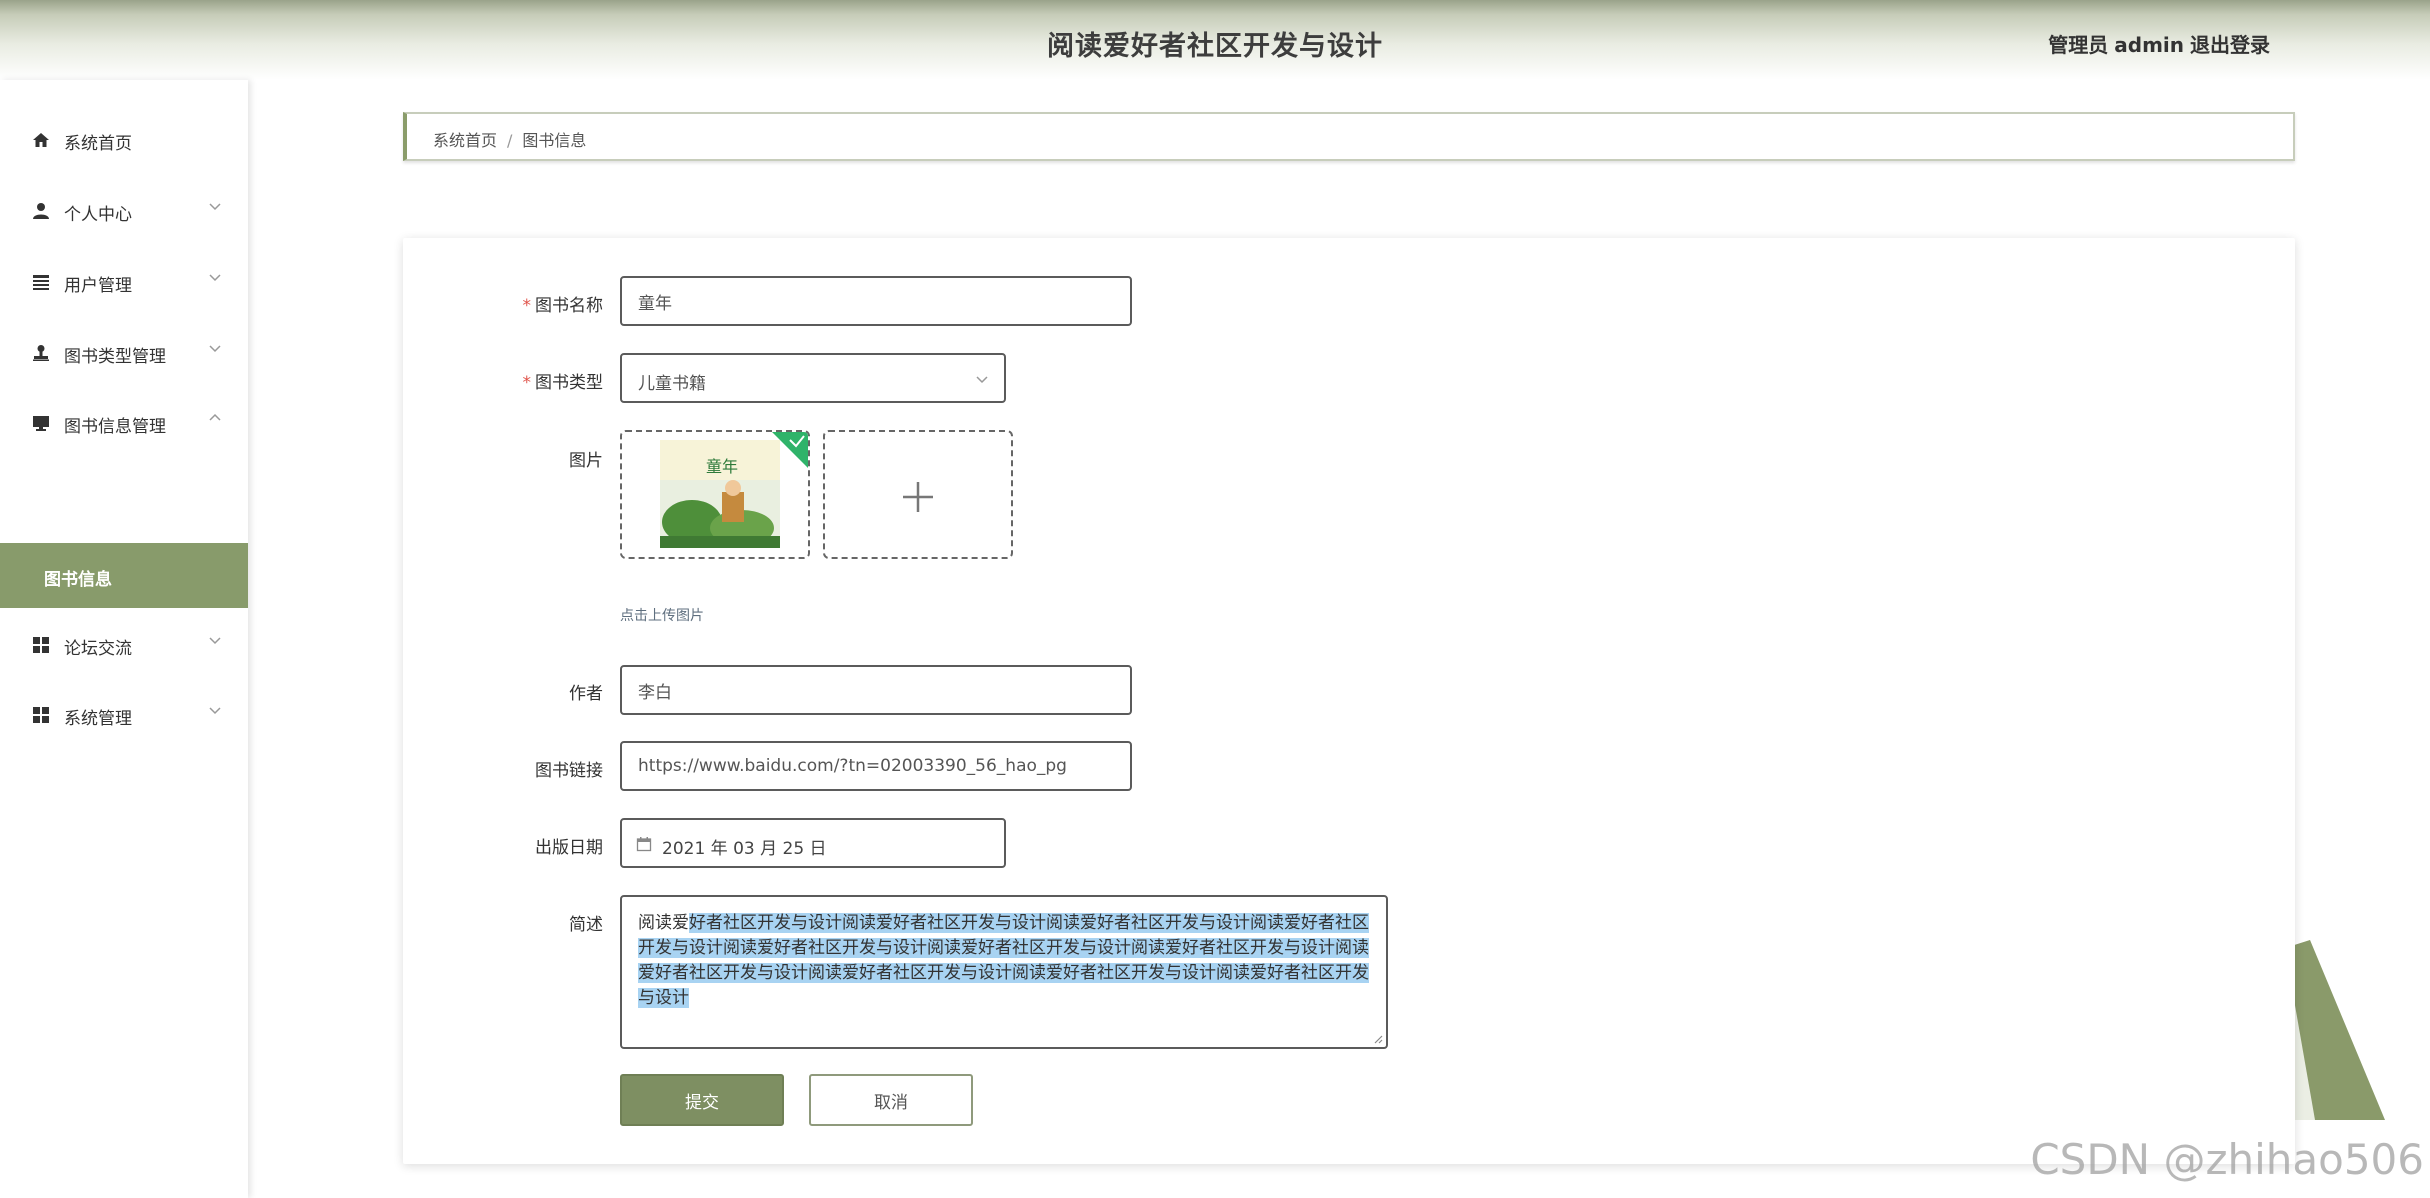 The image size is (2430, 1198). What do you see at coordinates (215, 417) in the screenshot?
I see `chevron-up-icon` at bounding box center [215, 417].